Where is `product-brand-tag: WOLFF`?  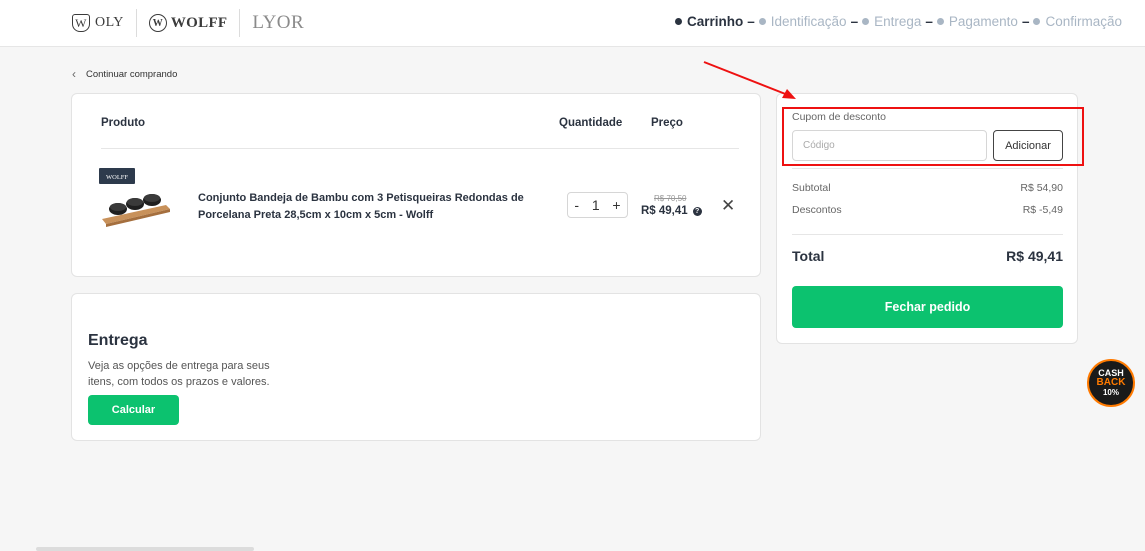
product-brand-tag: WOLFF is located at coordinates (117, 177).